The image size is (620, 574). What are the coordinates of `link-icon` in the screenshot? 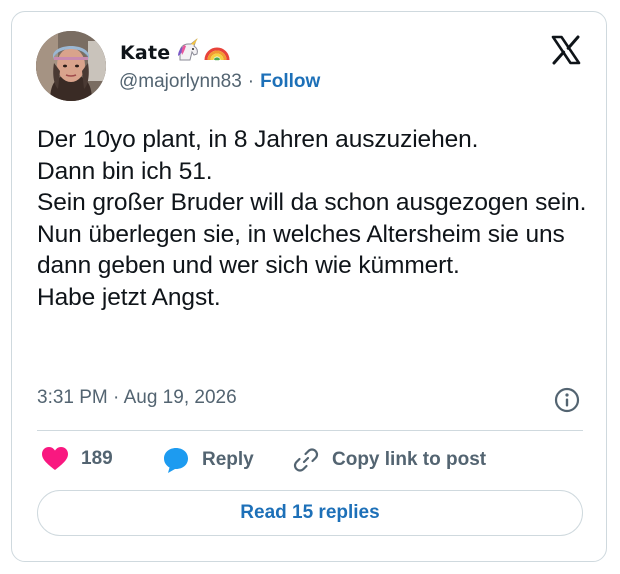 It's located at (306, 460).